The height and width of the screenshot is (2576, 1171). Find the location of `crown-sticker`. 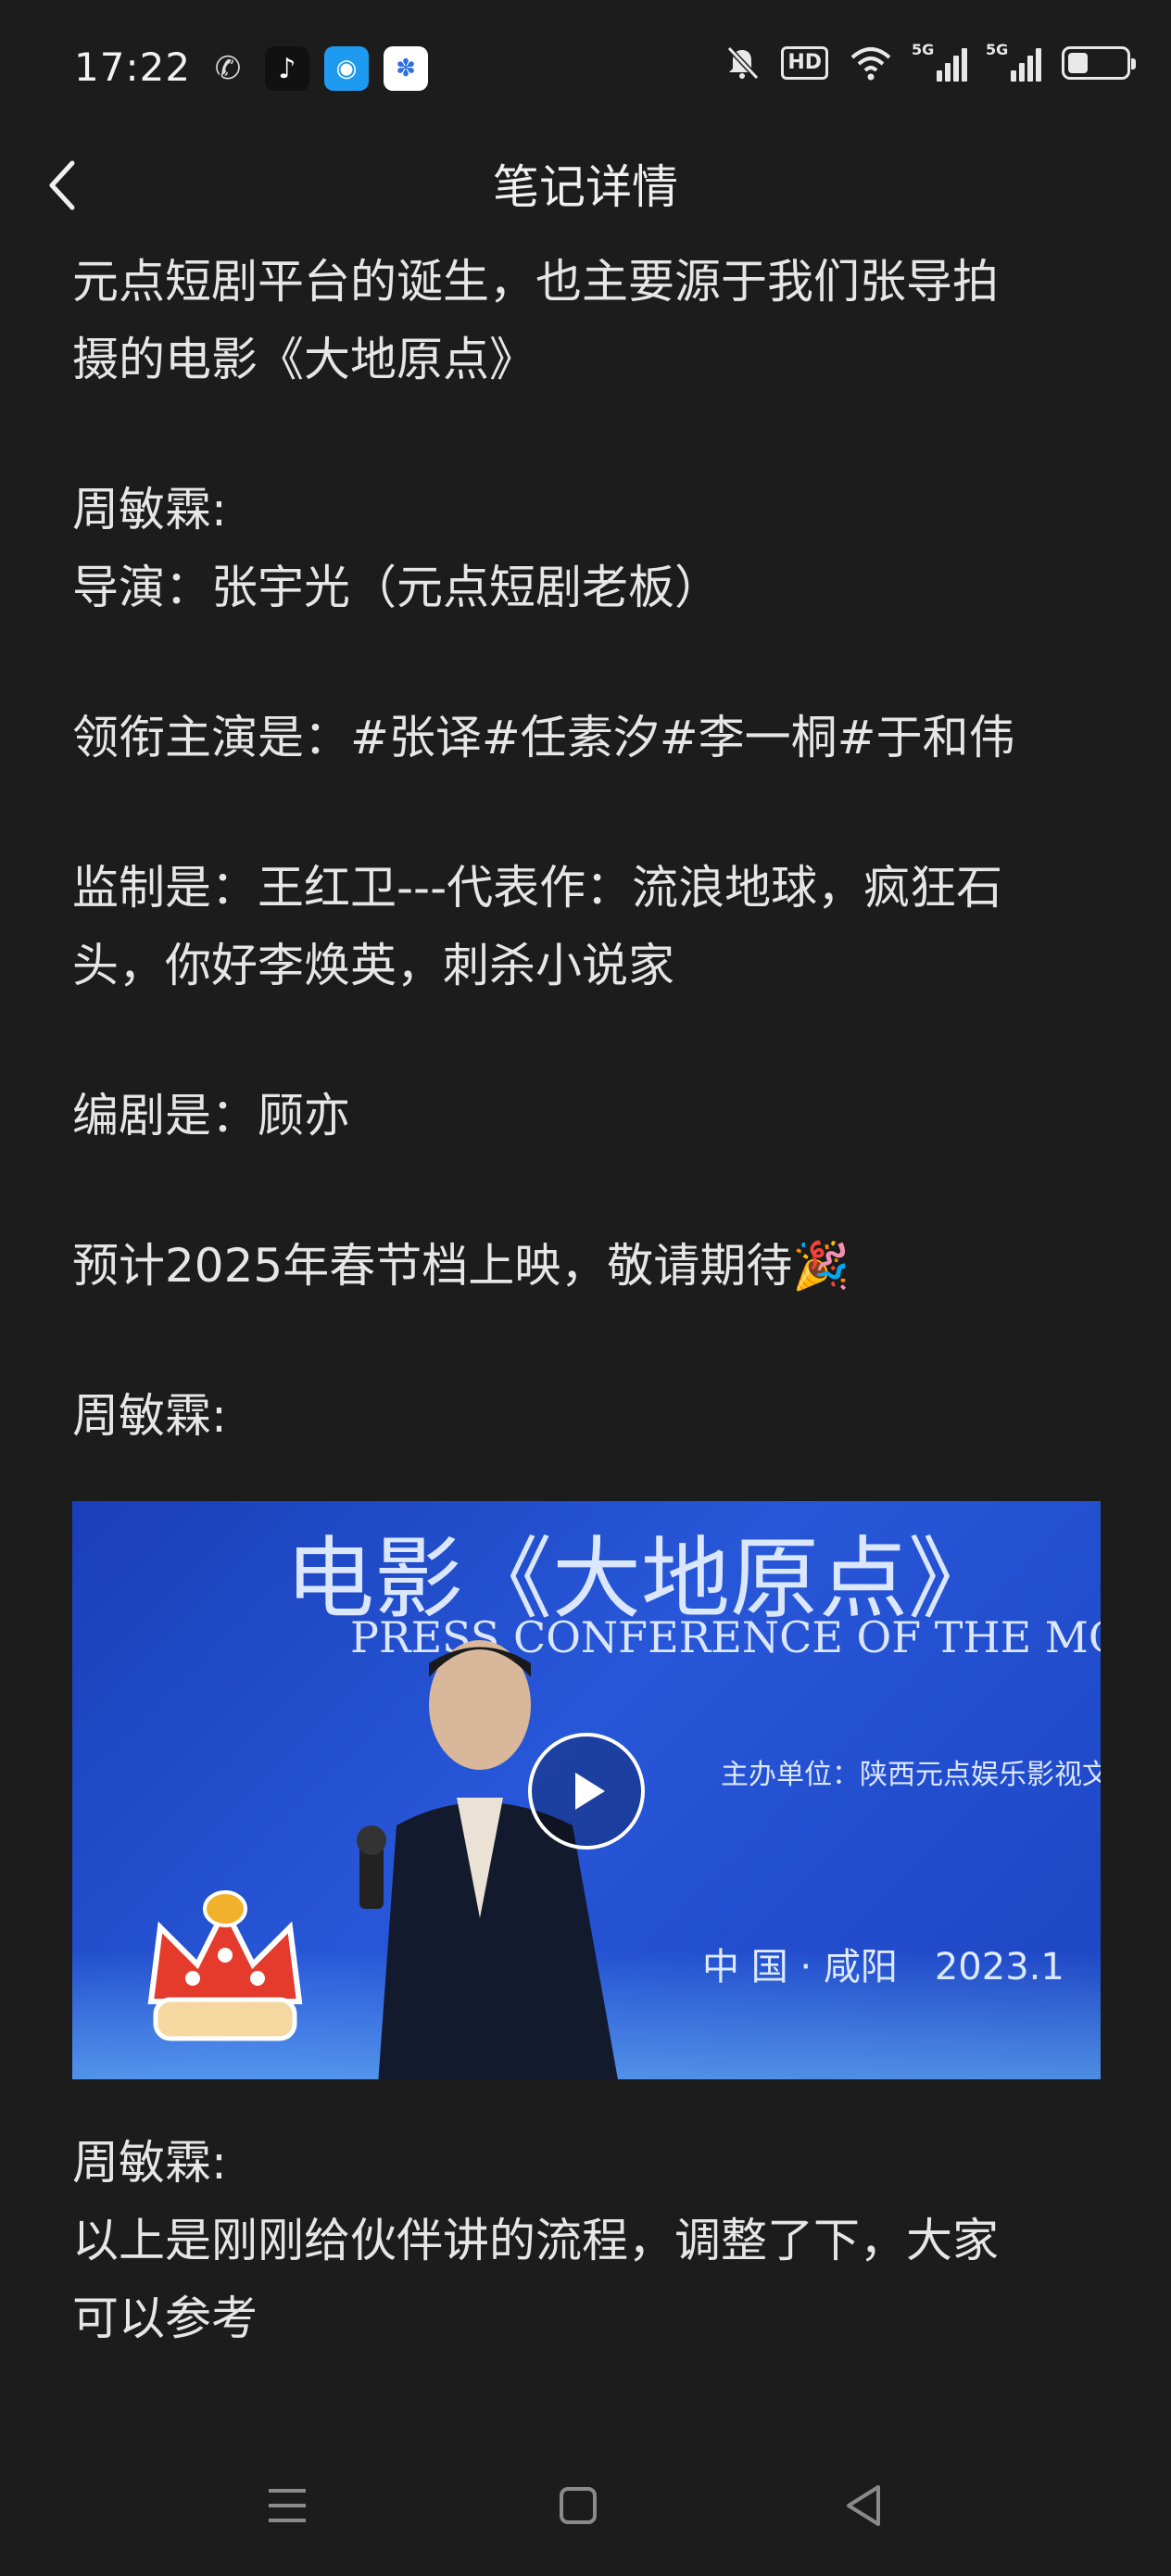

crown-sticker is located at coordinates (225, 1965).